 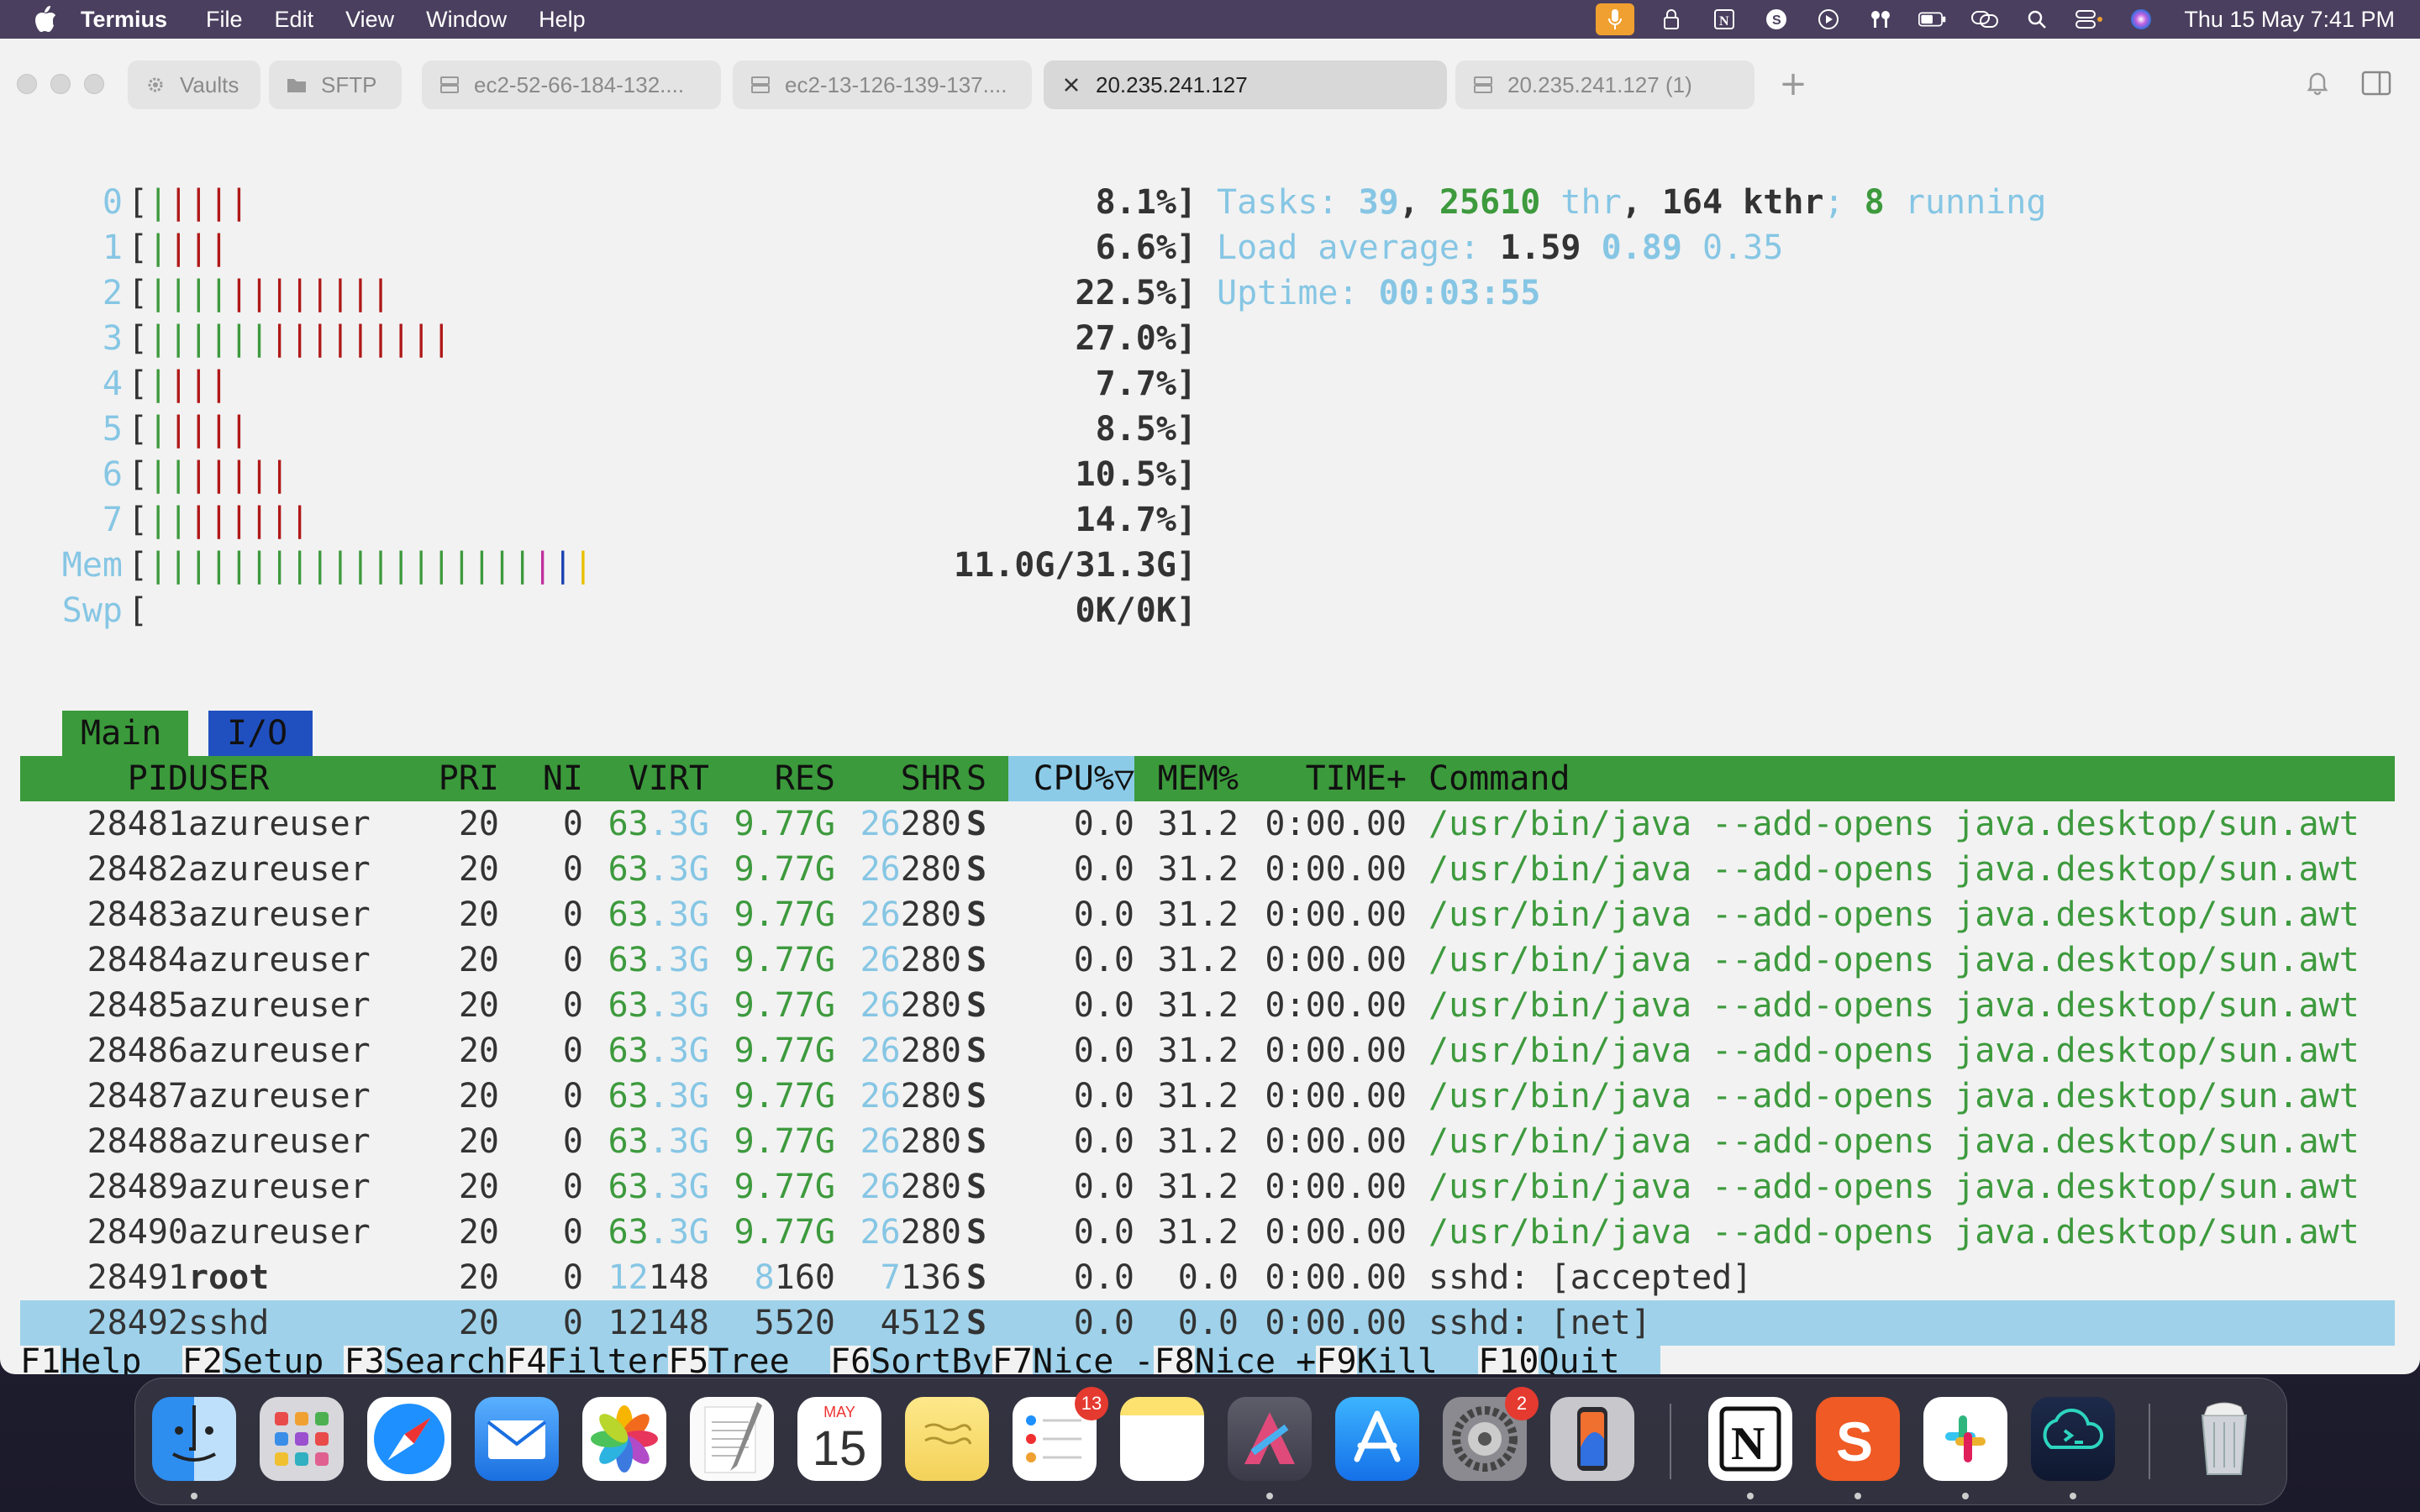 What do you see at coordinates (263, 1356) in the screenshot?
I see `fkey-setup: F2Setup` at bounding box center [263, 1356].